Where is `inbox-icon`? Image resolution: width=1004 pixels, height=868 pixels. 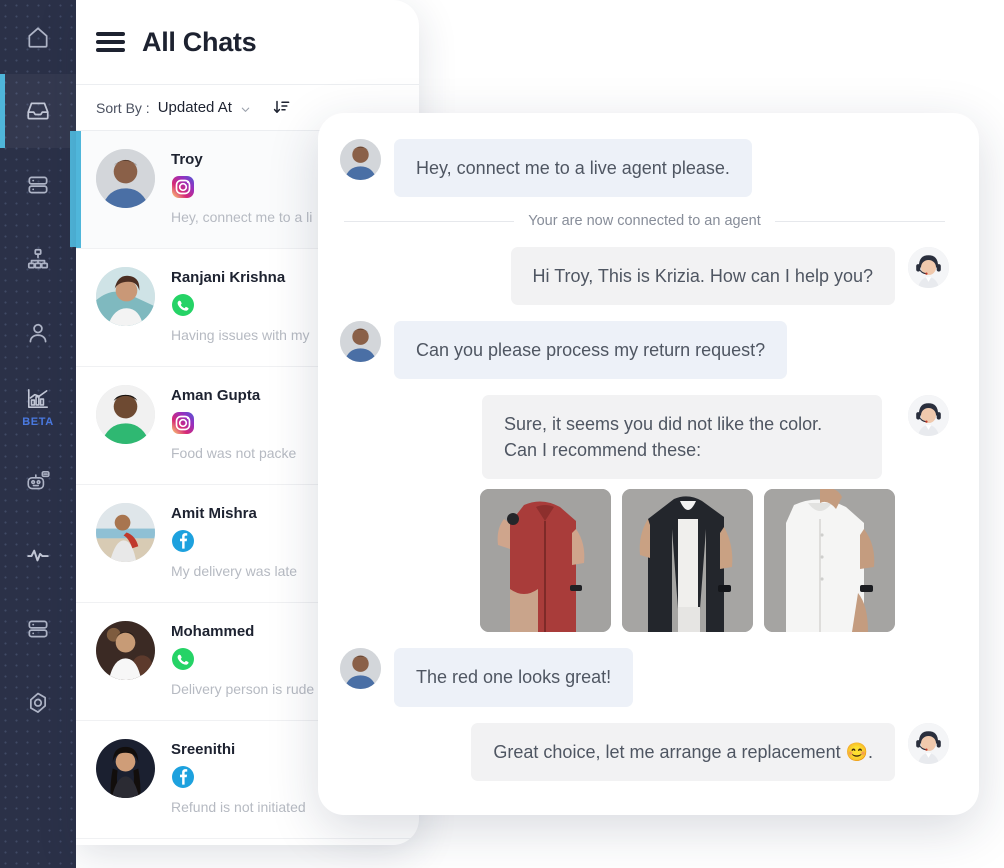 inbox-icon is located at coordinates (38, 111).